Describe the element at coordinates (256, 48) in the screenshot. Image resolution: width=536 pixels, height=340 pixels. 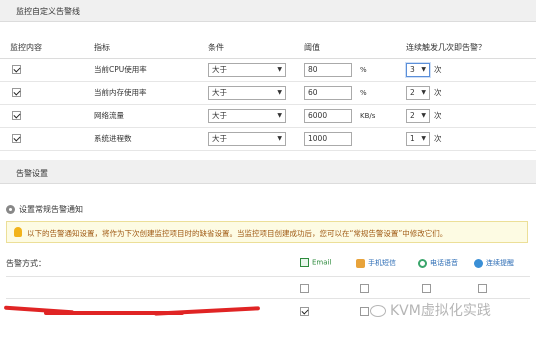
I see `header-condition: 条件` at that location.